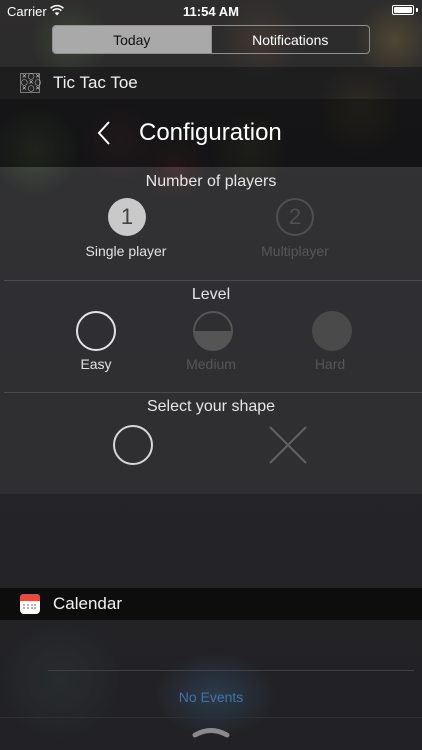  Describe the element at coordinates (30, 604) in the screenshot. I see `calendar-icon` at that location.